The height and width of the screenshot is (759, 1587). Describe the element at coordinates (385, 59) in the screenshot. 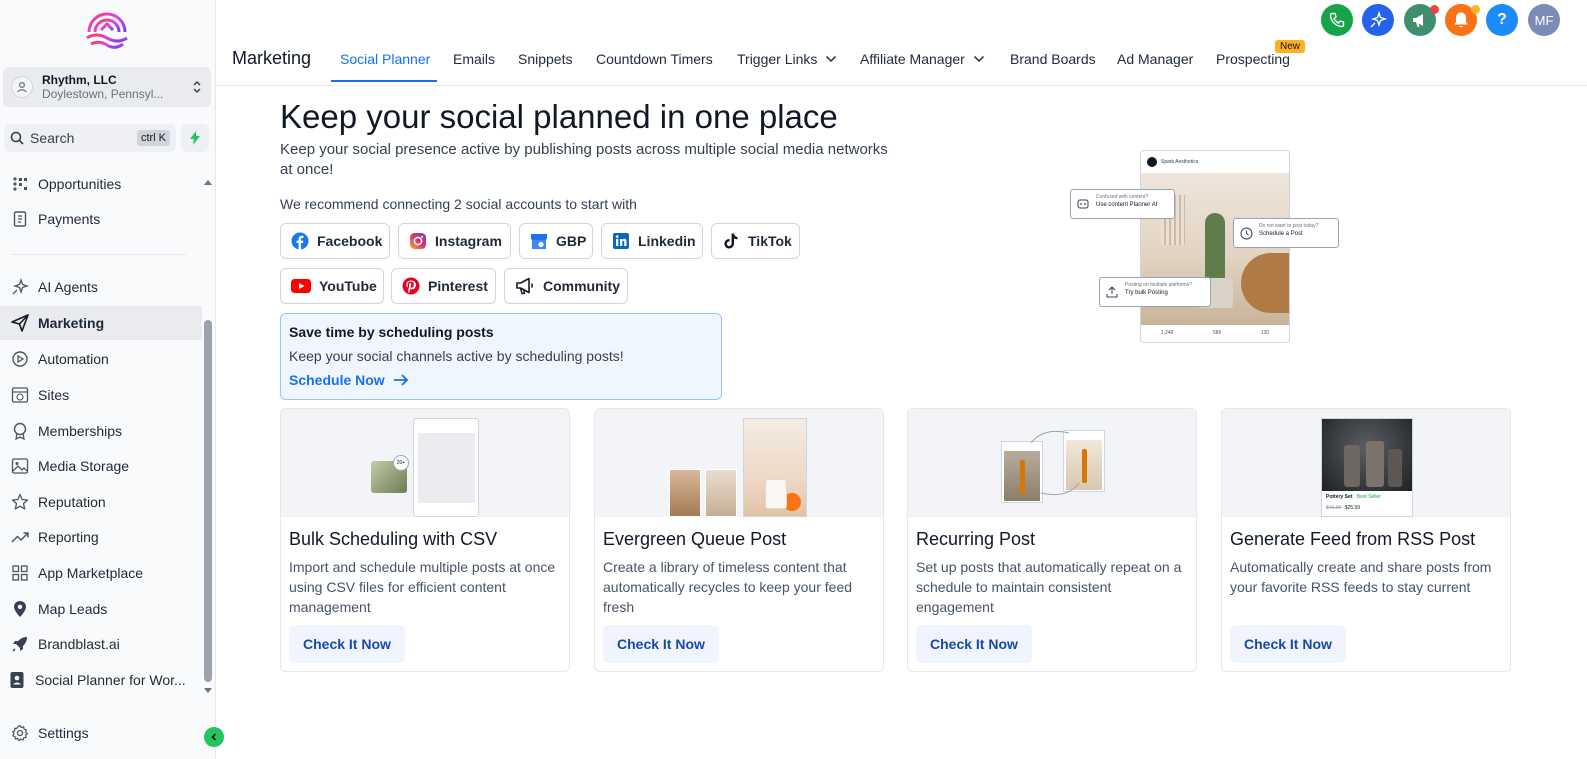

I see `tab-social-planner: Social Planner` at that location.